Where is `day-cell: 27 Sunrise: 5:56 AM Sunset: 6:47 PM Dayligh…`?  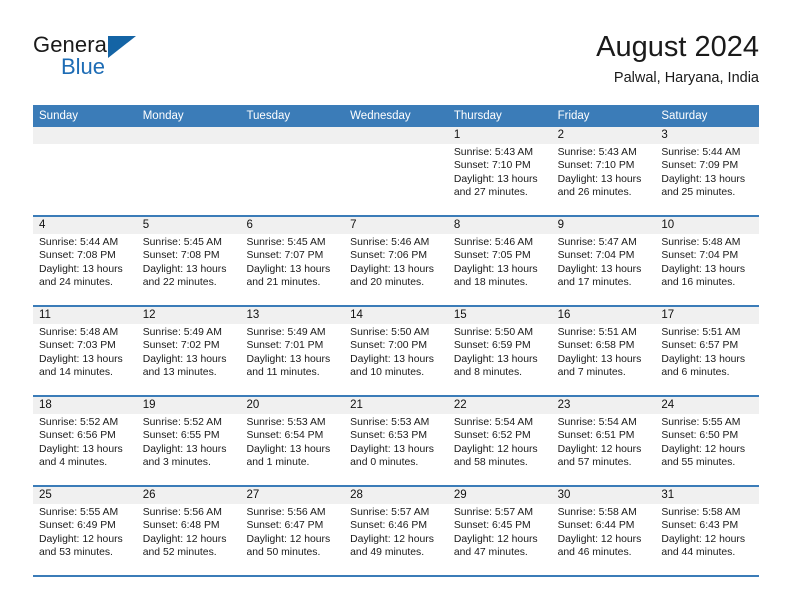
day-cell: 27 Sunrise: 5:56 AM Sunset: 6:47 PM Dayligh… is located at coordinates (292, 531).